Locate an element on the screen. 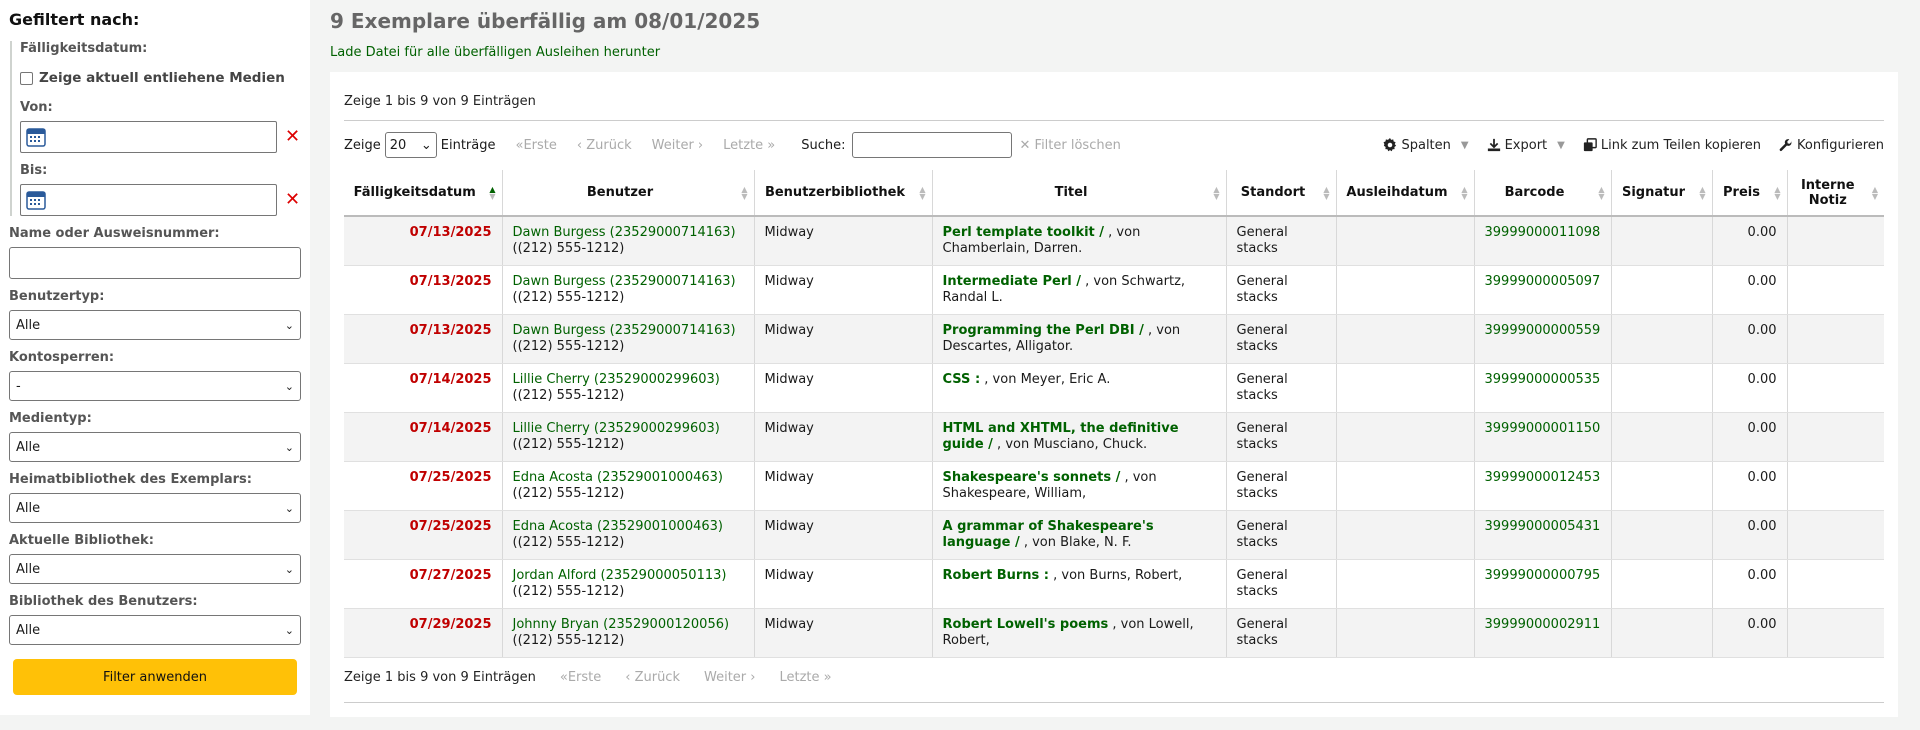 The width and height of the screenshot is (1920, 730). to-date-input is located at coordinates (148, 200).